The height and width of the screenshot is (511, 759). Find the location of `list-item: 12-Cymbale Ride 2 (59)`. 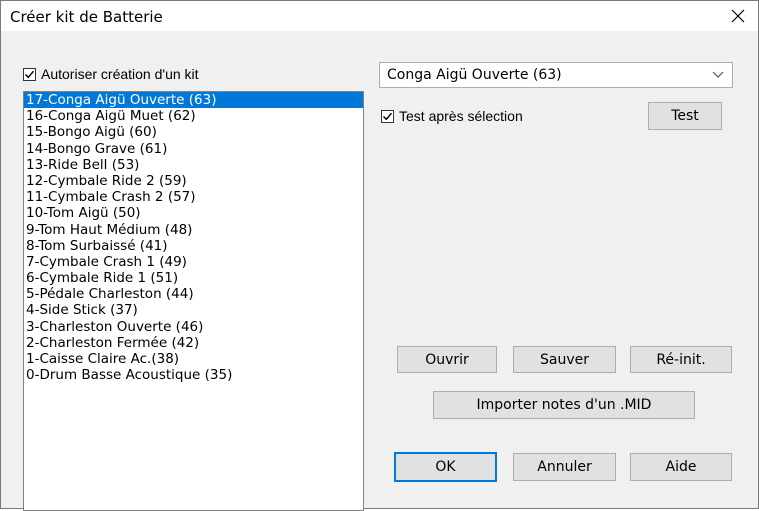

list-item: 12-Cymbale Ride 2 (59) is located at coordinates (193, 181).